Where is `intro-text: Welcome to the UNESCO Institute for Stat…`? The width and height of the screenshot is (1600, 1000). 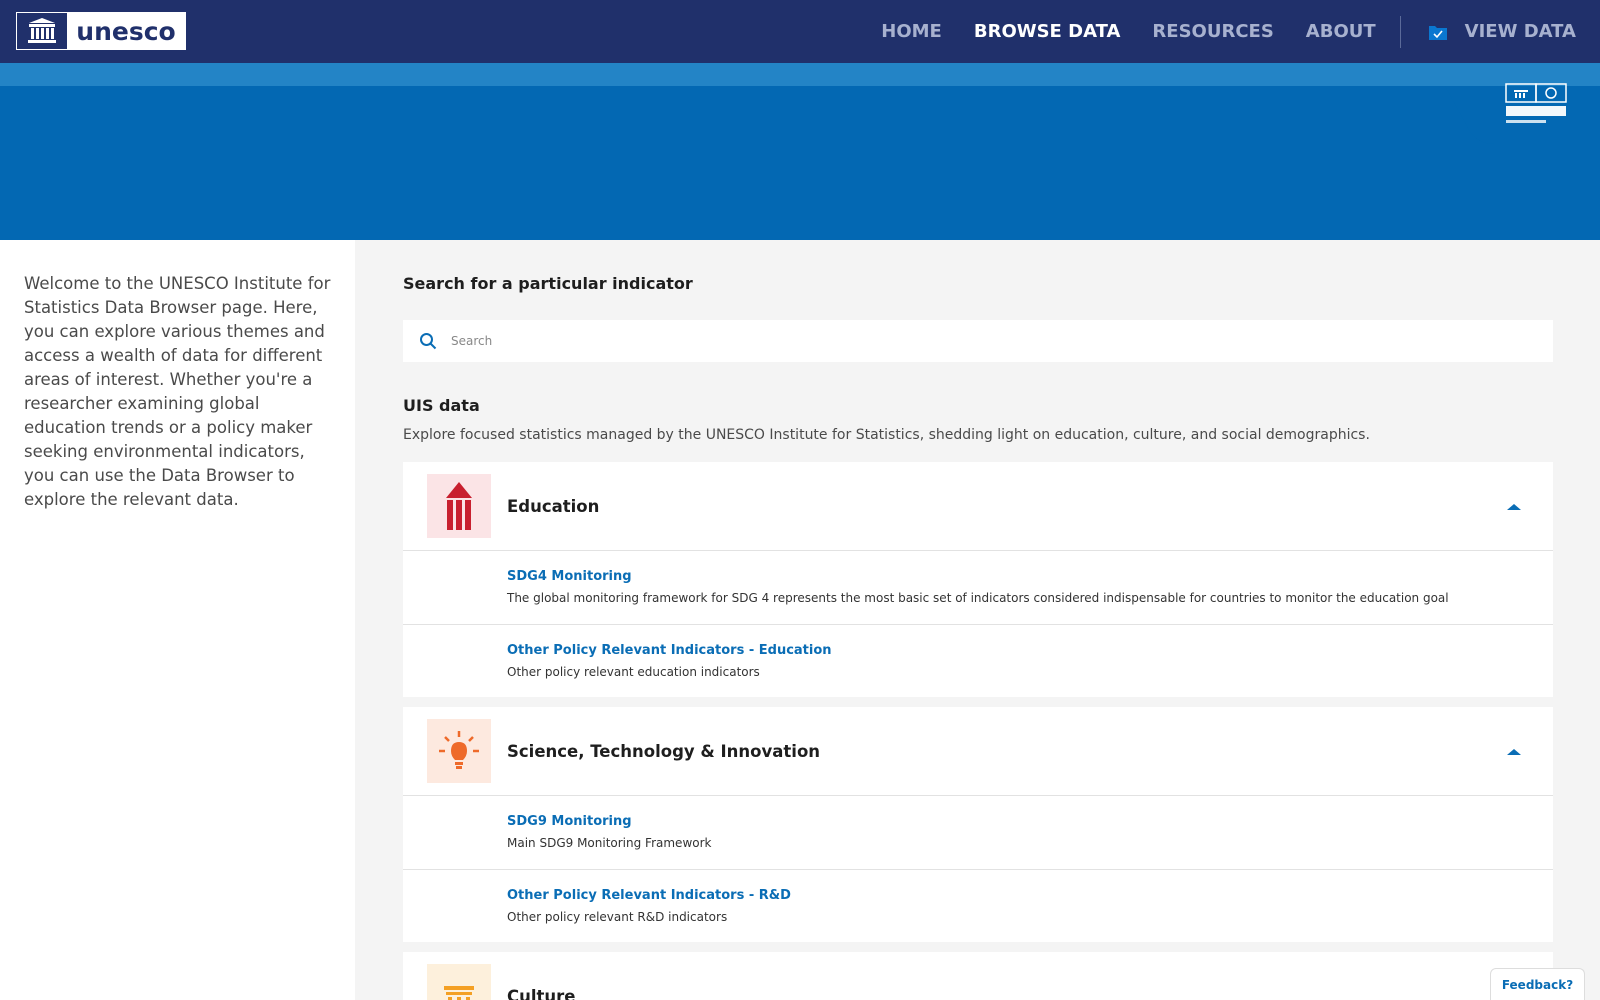 intro-text: Welcome to the UNESCO Institute for Stat… is located at coordinates (177, 391).